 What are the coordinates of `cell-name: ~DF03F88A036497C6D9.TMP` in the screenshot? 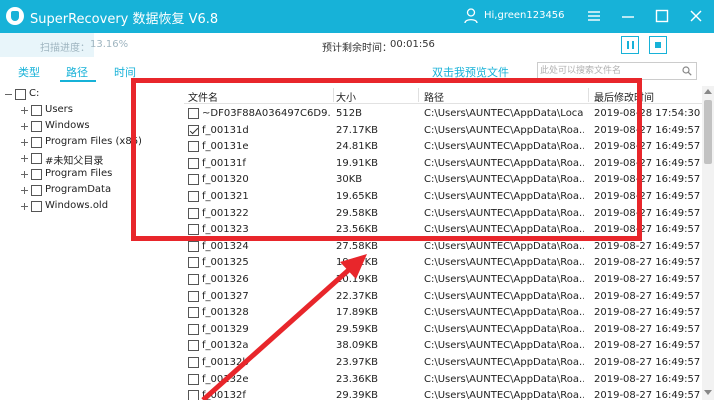 It's located at (266, 113).